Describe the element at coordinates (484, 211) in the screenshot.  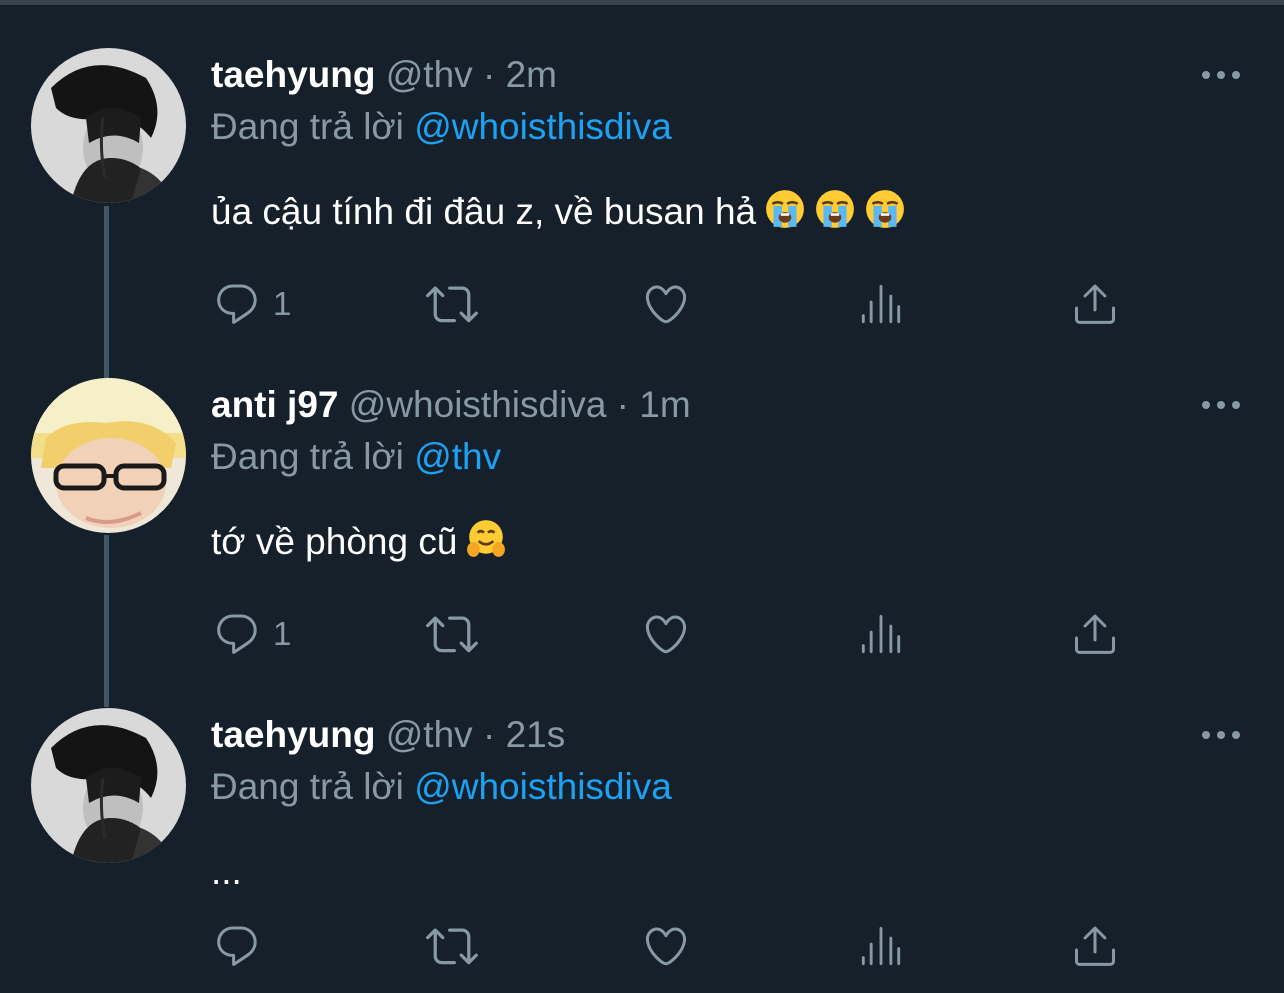
I see `tweet-text-content: ủa cậu tính đi đâu z, về busan hả` at that location.